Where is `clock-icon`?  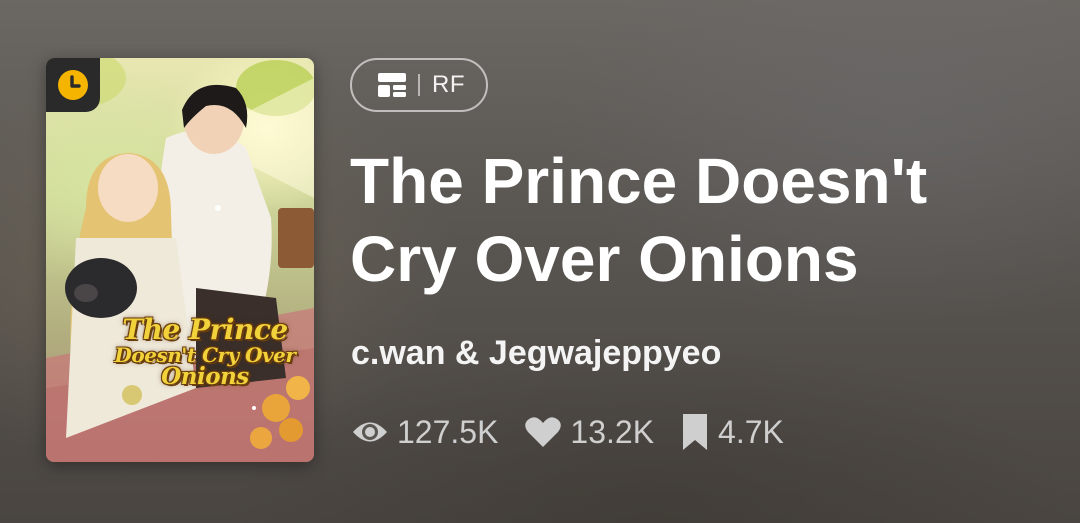 clock-icon is located at coordinates (73, 85).